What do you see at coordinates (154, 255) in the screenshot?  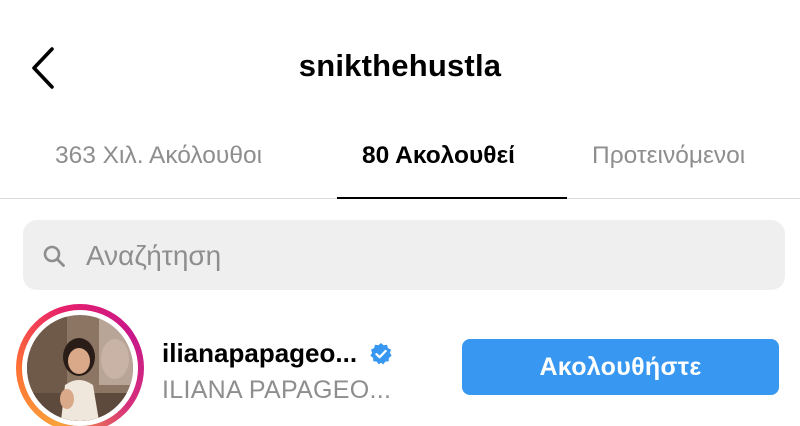 I see `search-placeholder: Αναζήτηση` at bounding box center [154, 255].